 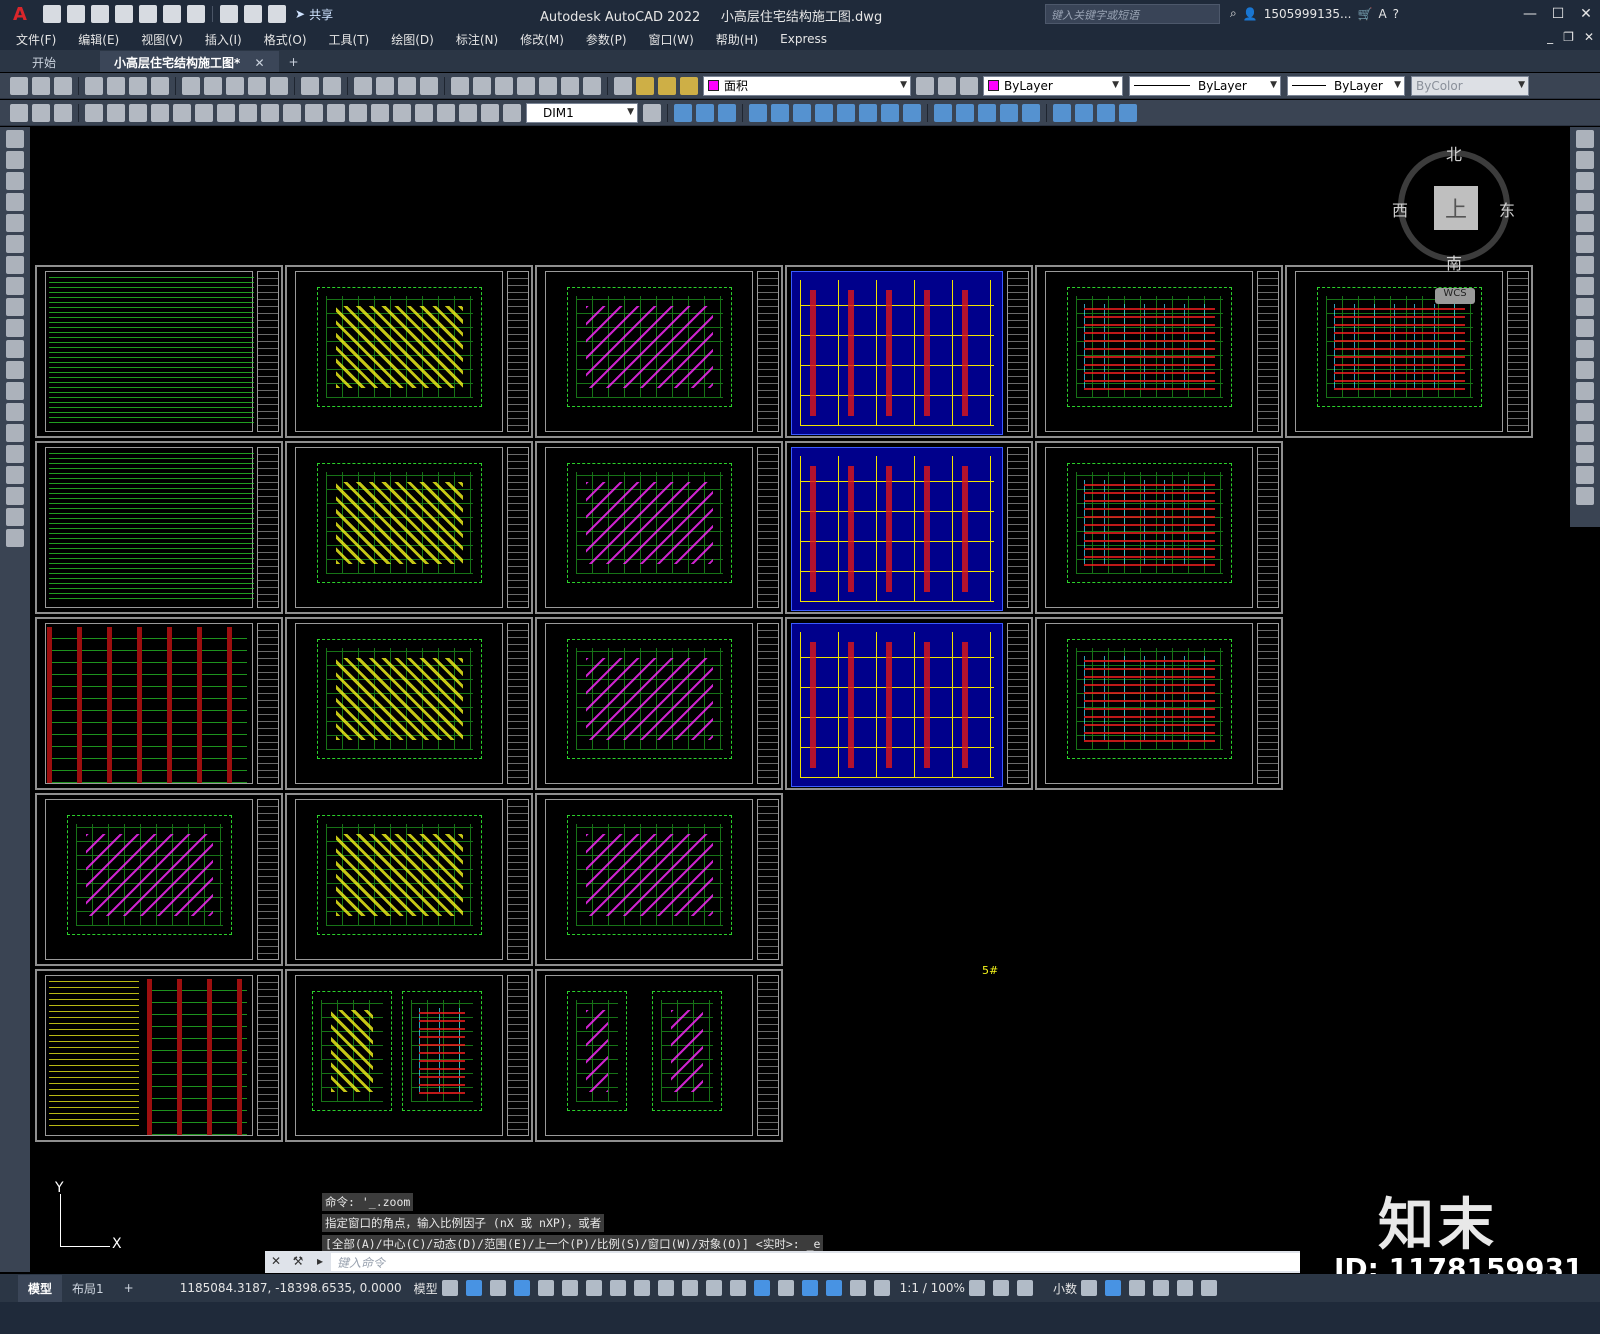 What do you see at coordinates (1585, 223) in the screenshot?
I see `array-icon` at bounding box center [1585, 223].